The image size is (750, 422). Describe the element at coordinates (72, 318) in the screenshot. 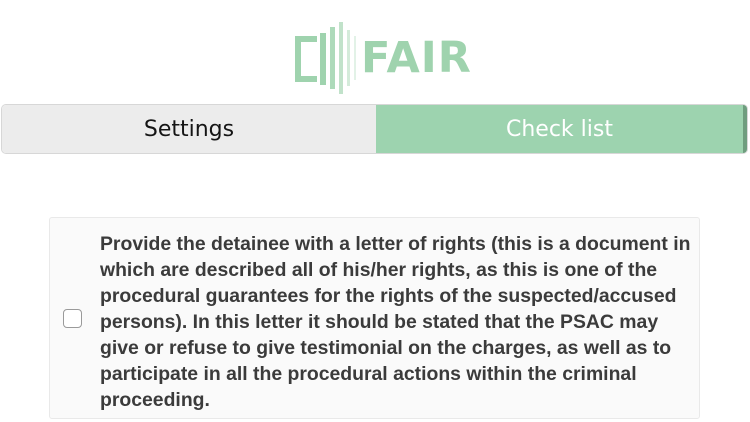

I see `checklist-item-checkbox` at that location.